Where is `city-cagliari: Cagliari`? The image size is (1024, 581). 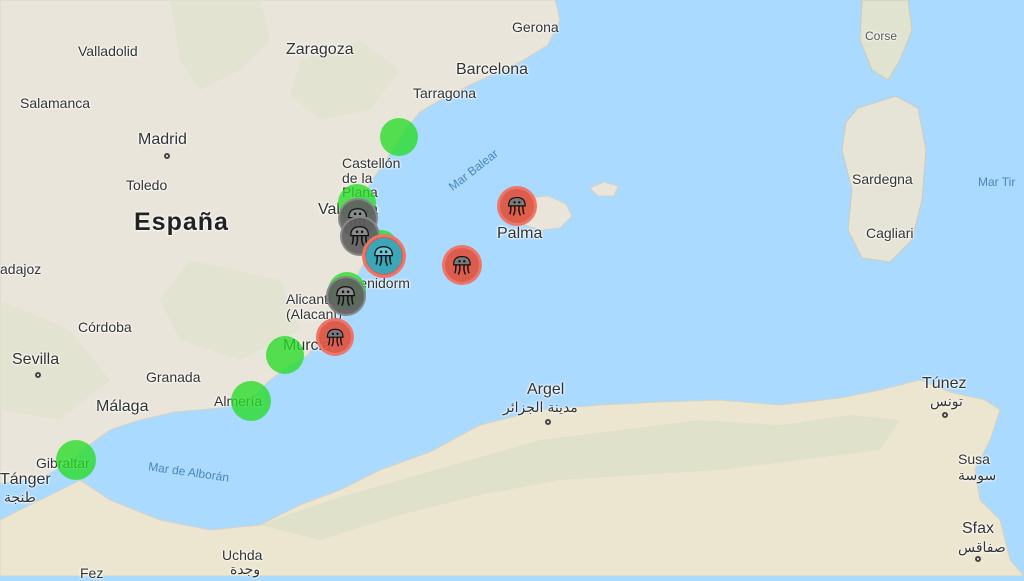
city-cagliari: Cagliari is located at coordinates (890, 233).